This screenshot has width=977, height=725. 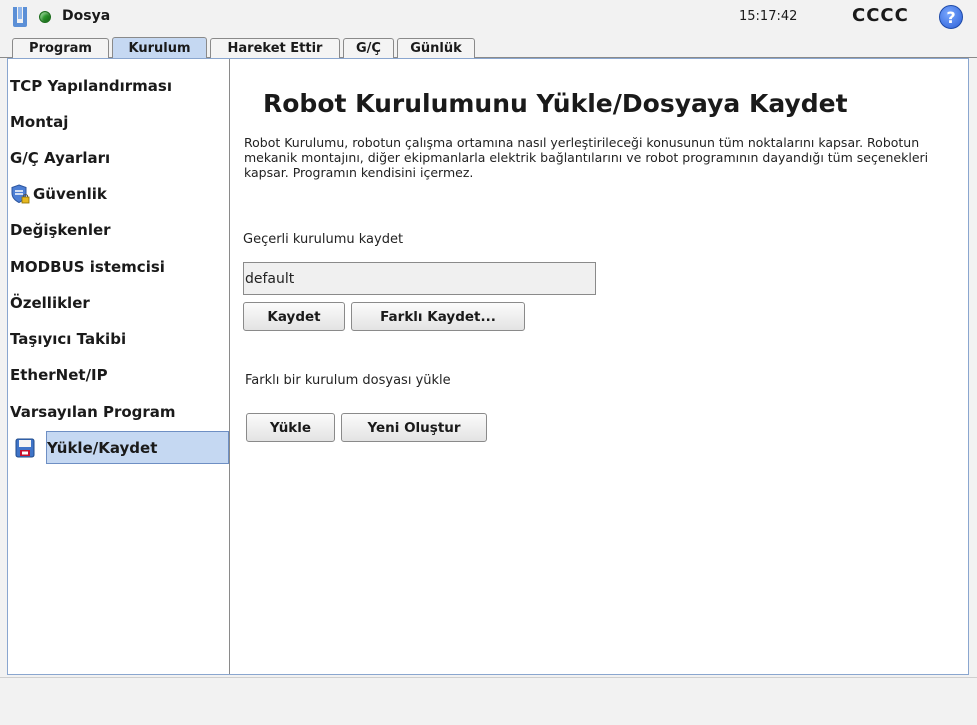 What do you see at coordinates (20, 17) in the screenshot?
I see `universal-robots-logo-icon` at bounding box center [20, 17].